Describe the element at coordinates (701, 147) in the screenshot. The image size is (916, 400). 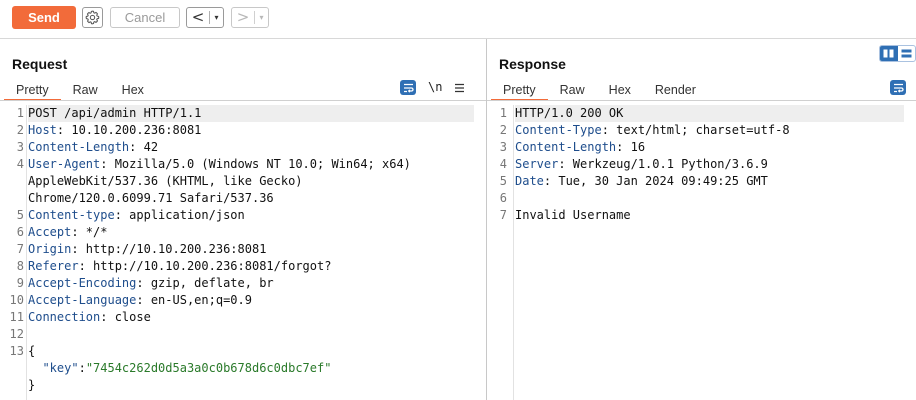
I see `code-line: 3 Content-Length: 16` at that location.